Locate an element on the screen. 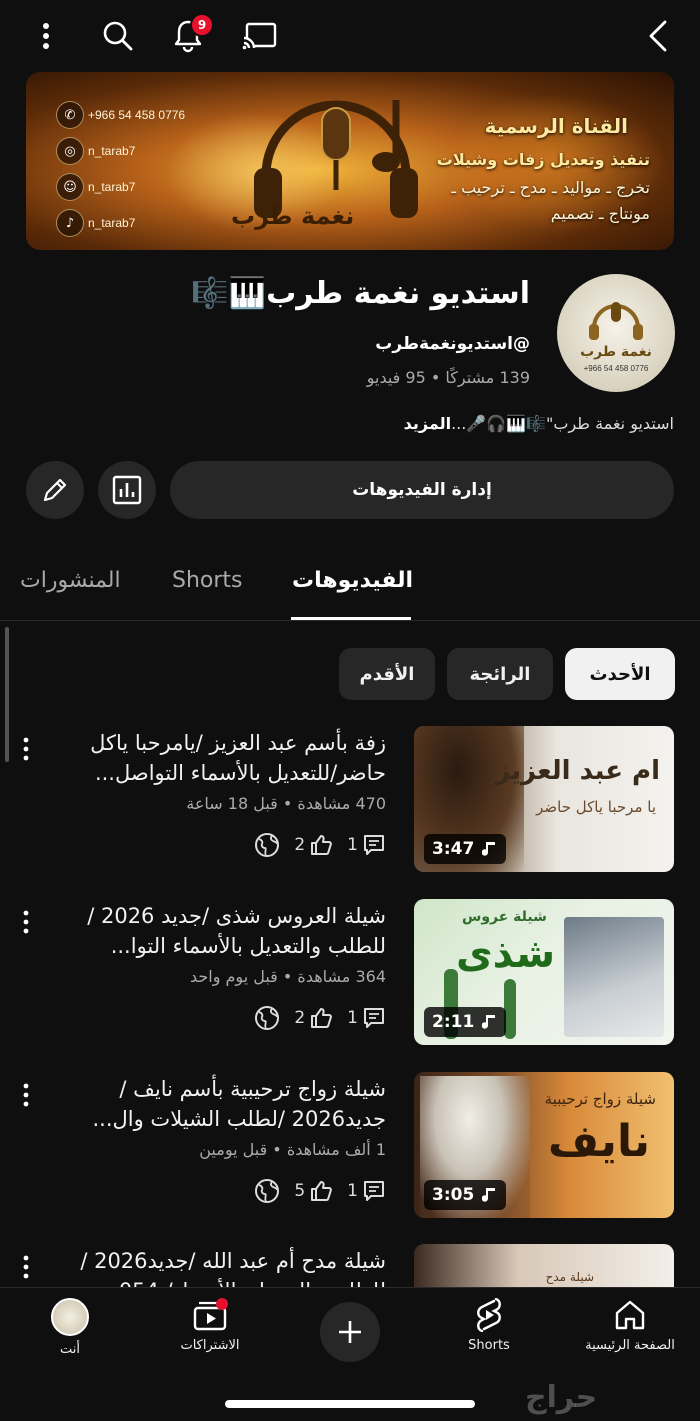 The height and width of the screenshot is (1421, 700). duration-text: 3:47 is located at coordinates (453, 849).